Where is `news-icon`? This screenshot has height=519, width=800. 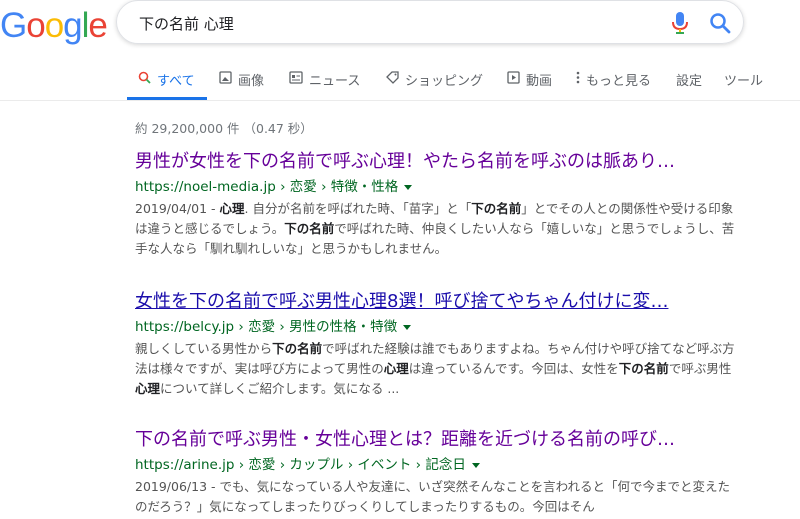
news-icon is located at coordinates (296, 77).